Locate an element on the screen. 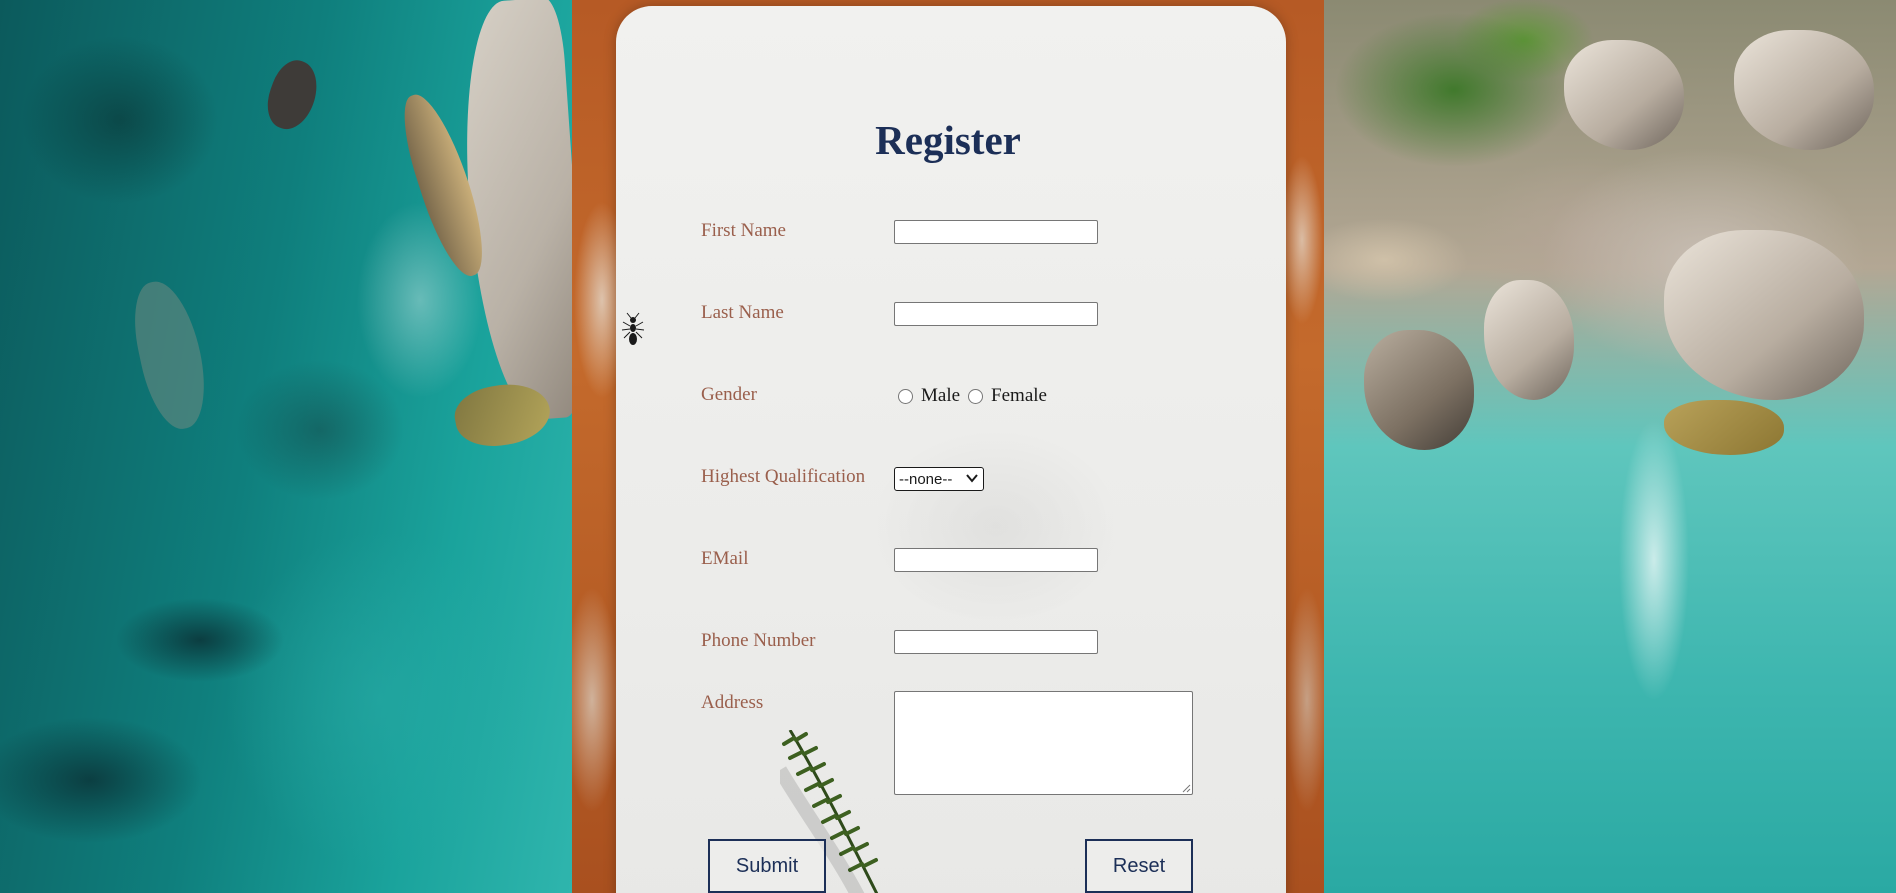 This screenshot has width=1896, height=893. qualification-label: Highest Qualification is located at coordinates (783, 476).